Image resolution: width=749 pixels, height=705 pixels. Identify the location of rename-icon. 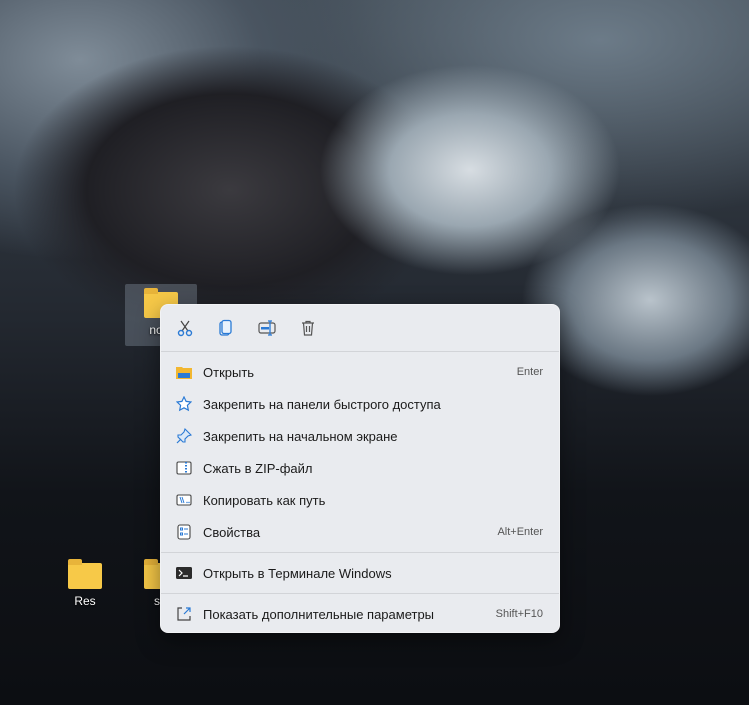
(267, 328).